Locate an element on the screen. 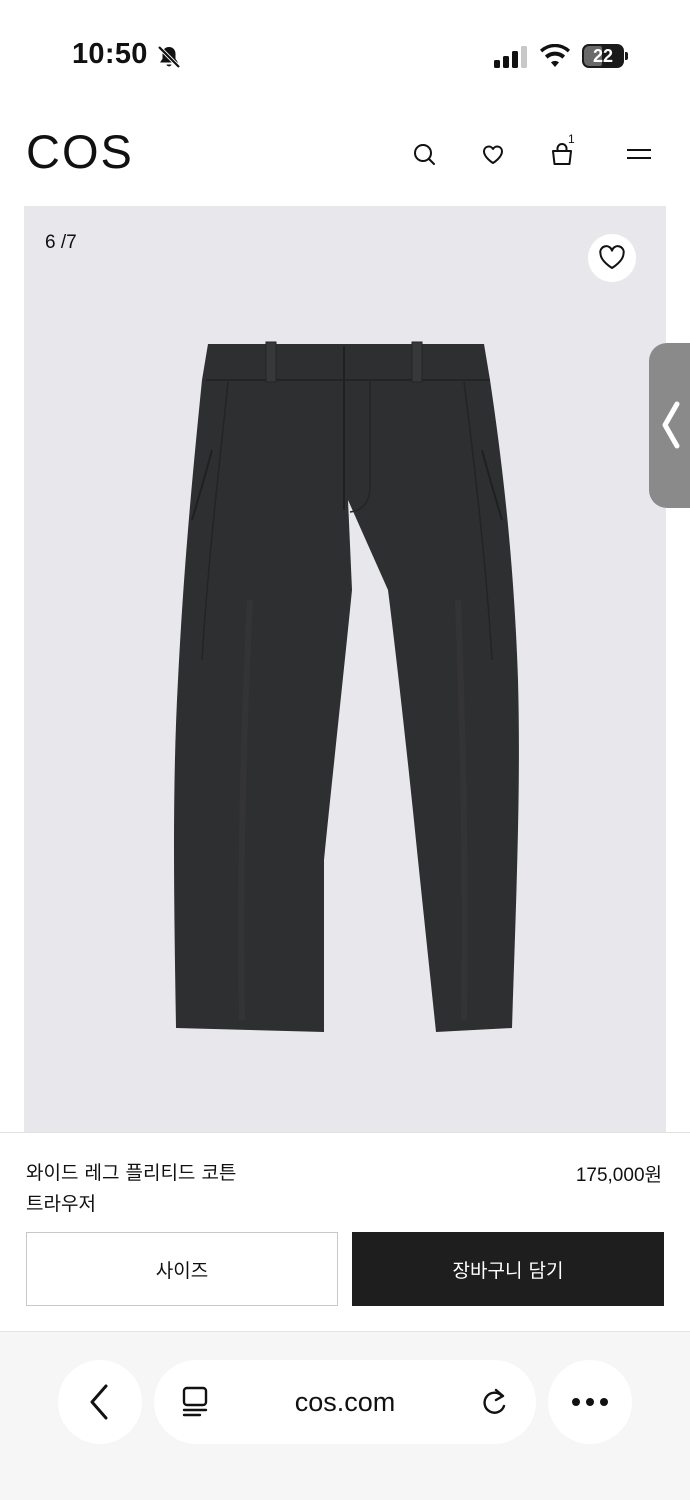  address-bar: cos.com is located at coordinates (345, 1402).